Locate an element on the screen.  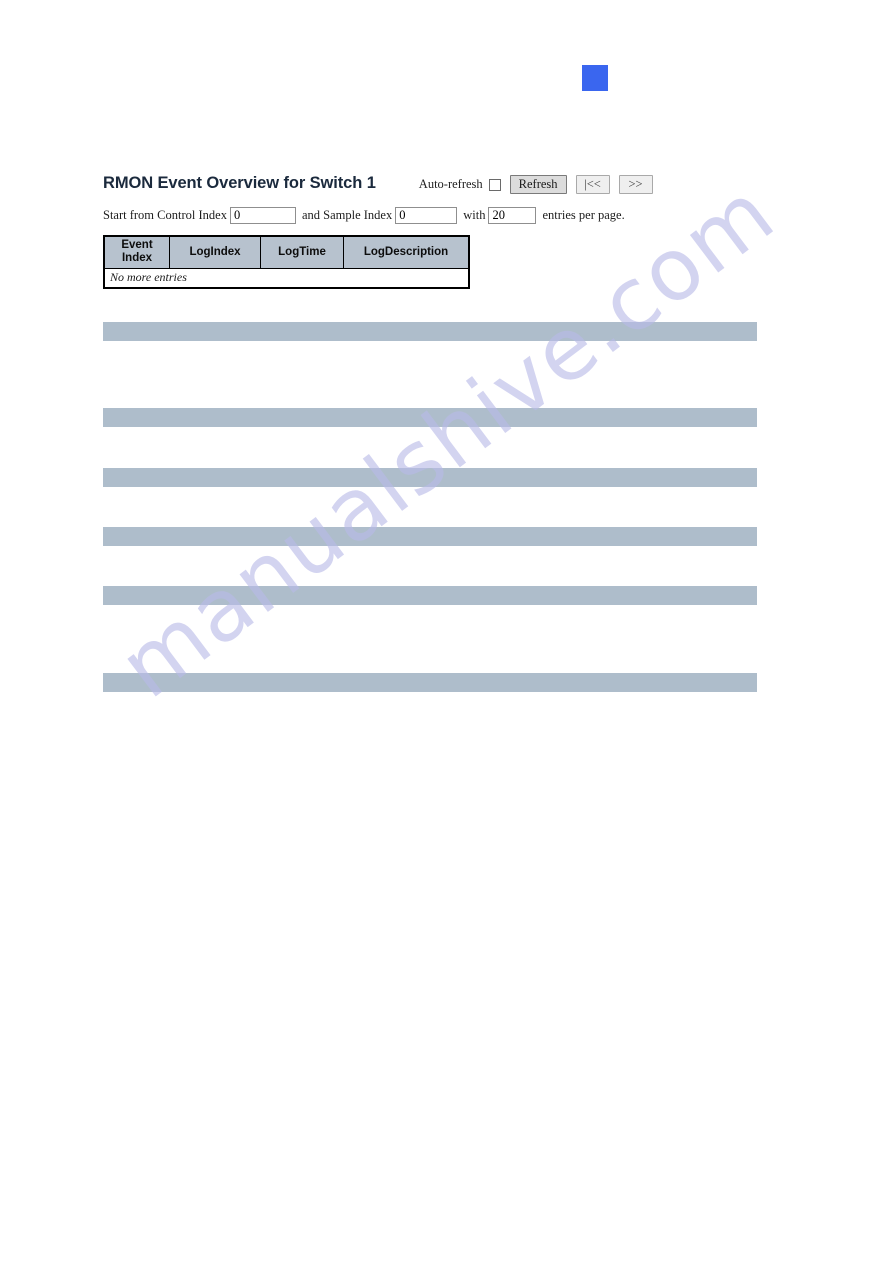
table-empty-row: No more entries is located at coordinates (286, 278).